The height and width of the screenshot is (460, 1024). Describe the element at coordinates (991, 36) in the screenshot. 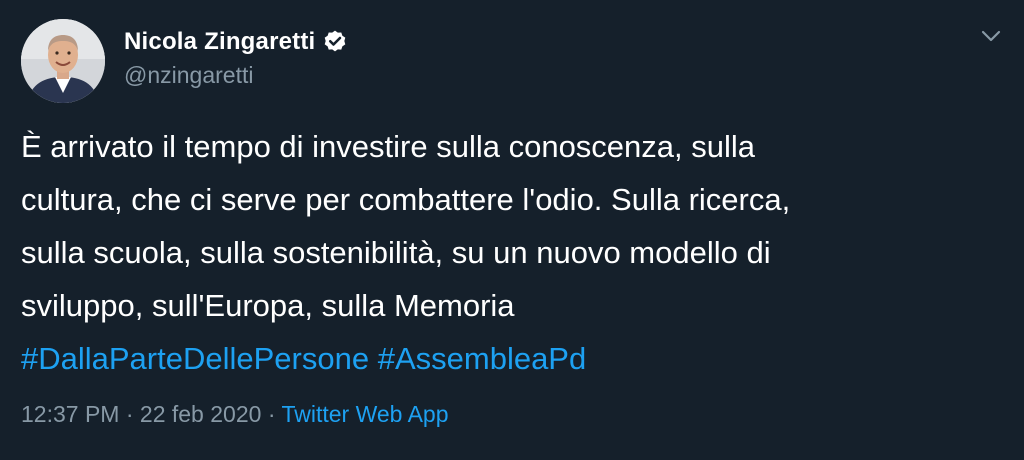

I see `chevron-down-icon` at that location.